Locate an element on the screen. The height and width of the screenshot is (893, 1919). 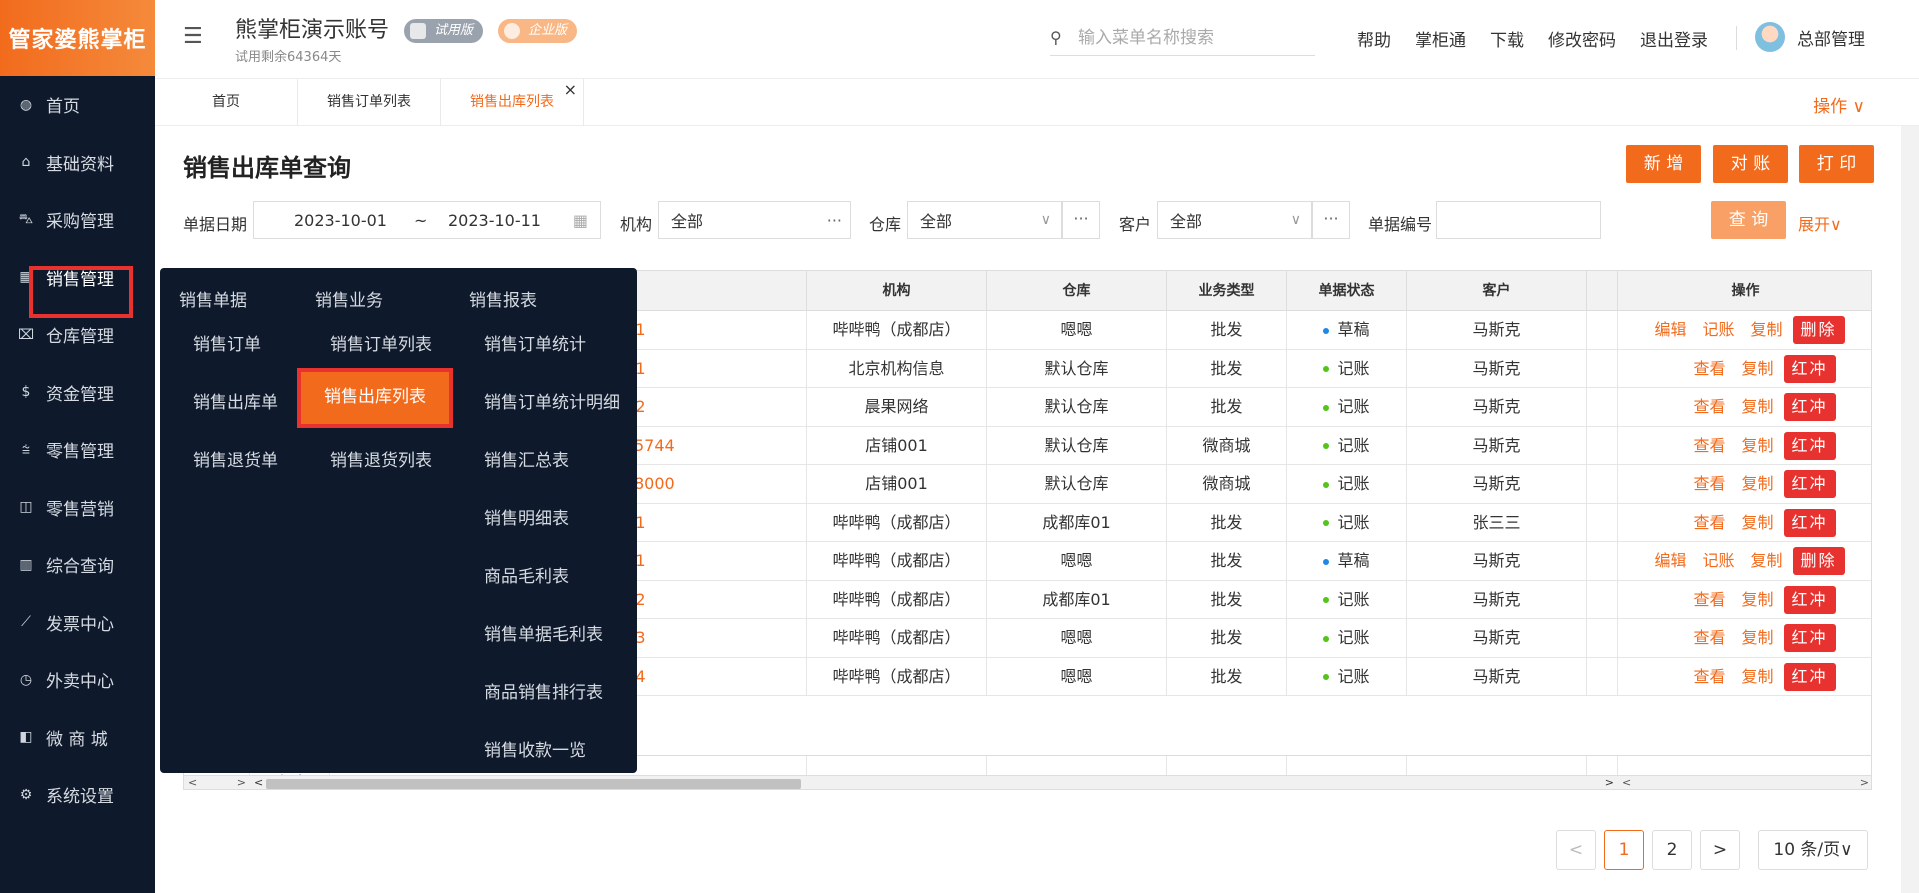
menu-item-col1-2: 销售退货单 is located at coordinates (235, 458).